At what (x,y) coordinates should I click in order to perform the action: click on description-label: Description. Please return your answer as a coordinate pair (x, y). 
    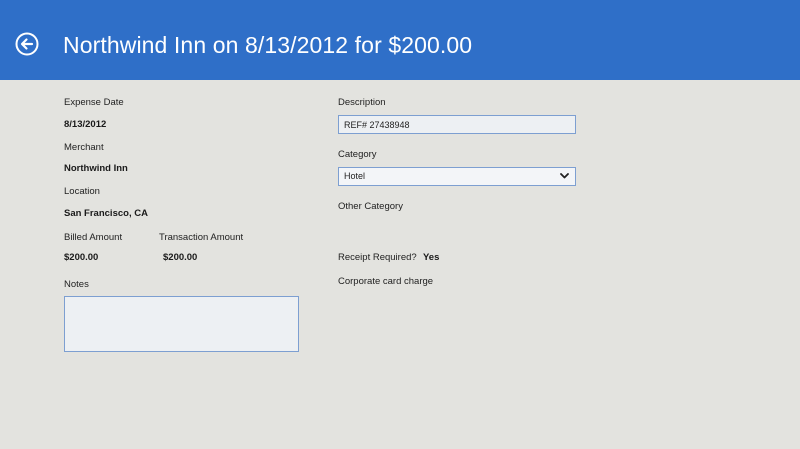
    Looking at the image, I should click on (362, 102).